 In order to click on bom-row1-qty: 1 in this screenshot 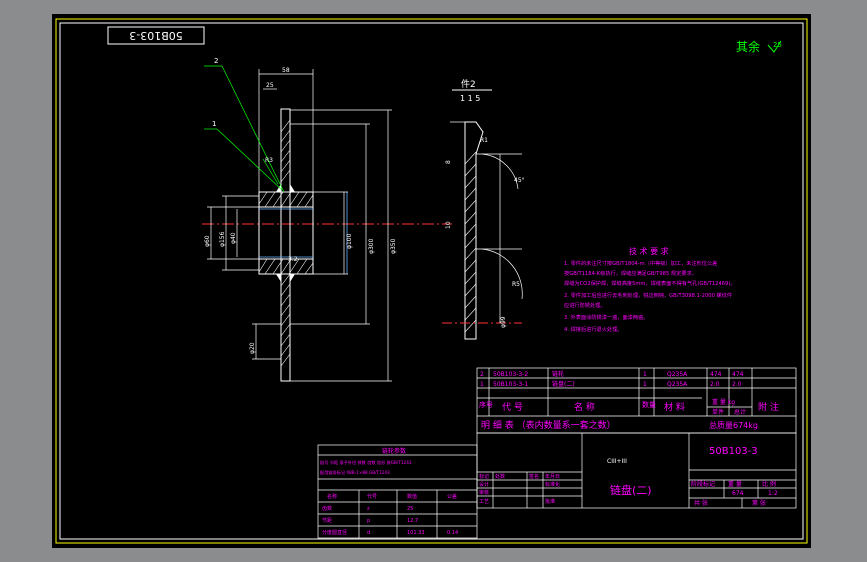, I will do `click(645, 384)`.